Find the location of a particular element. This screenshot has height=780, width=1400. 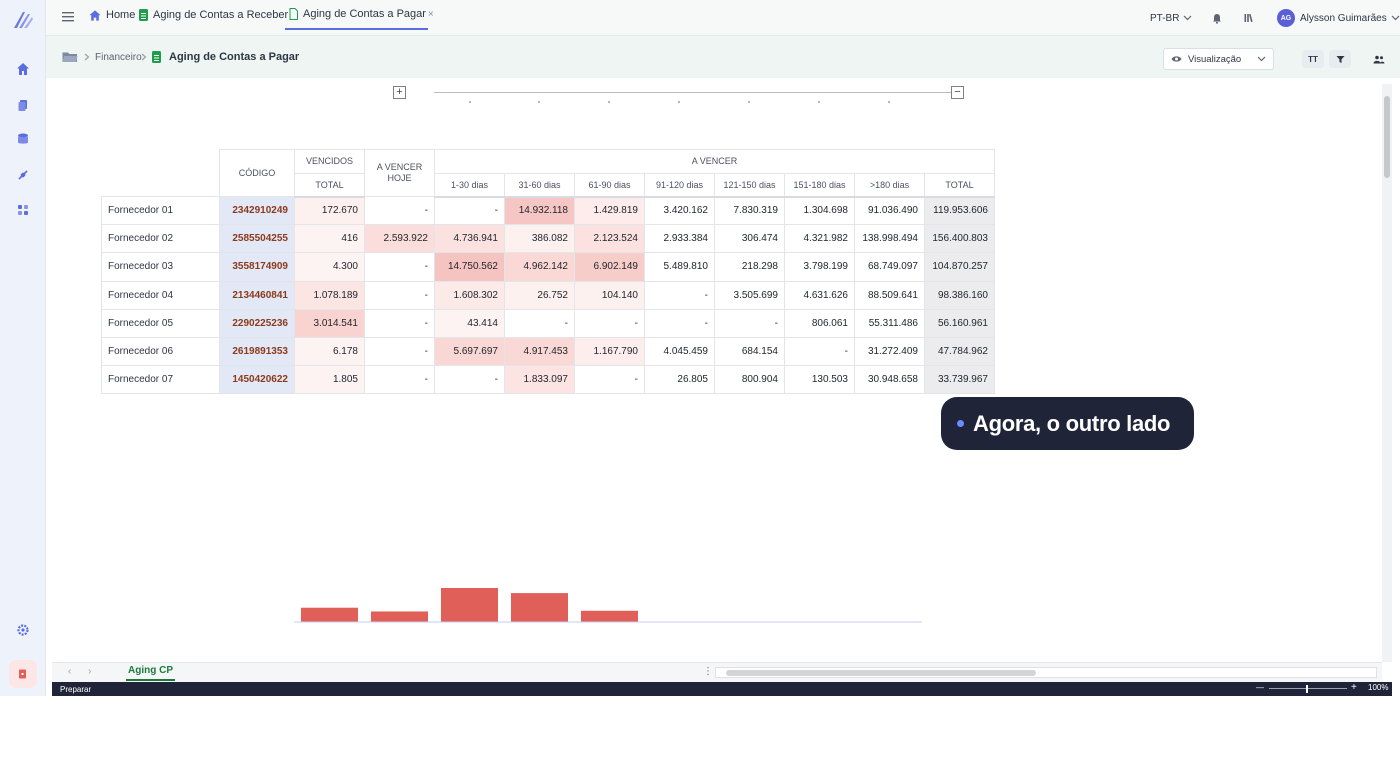

tab-aging-pagar: Aging de Contas a Pagar × is located at coordinates (359, 15).